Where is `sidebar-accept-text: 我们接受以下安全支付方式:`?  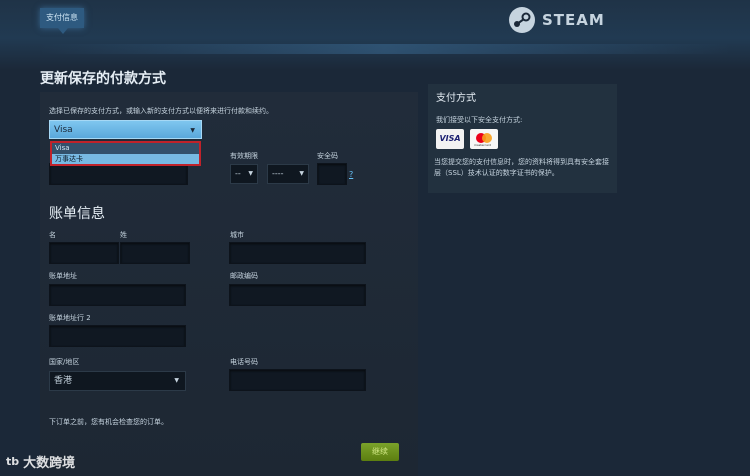
sidebar-accept-text: 我们接受以下安全支付方式: is located at coordinates (479, 120).